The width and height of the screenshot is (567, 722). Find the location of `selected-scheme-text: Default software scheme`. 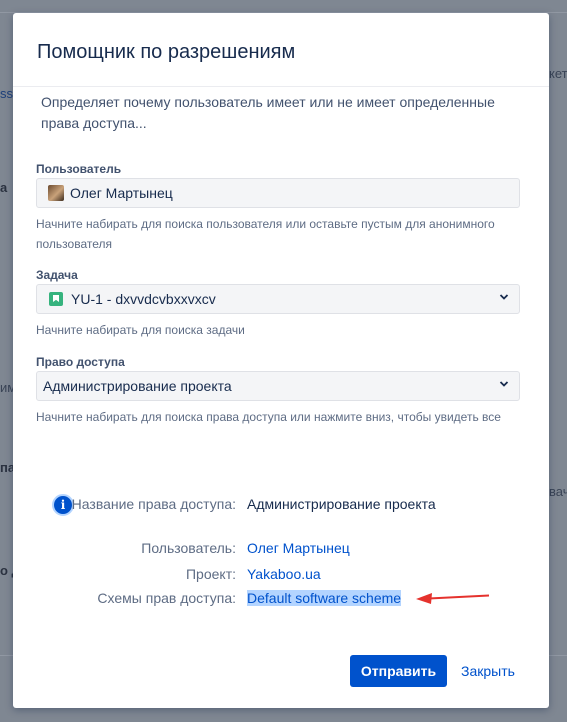

selected-scheme-text: Default software scheme is located at coordinates (324, 598).